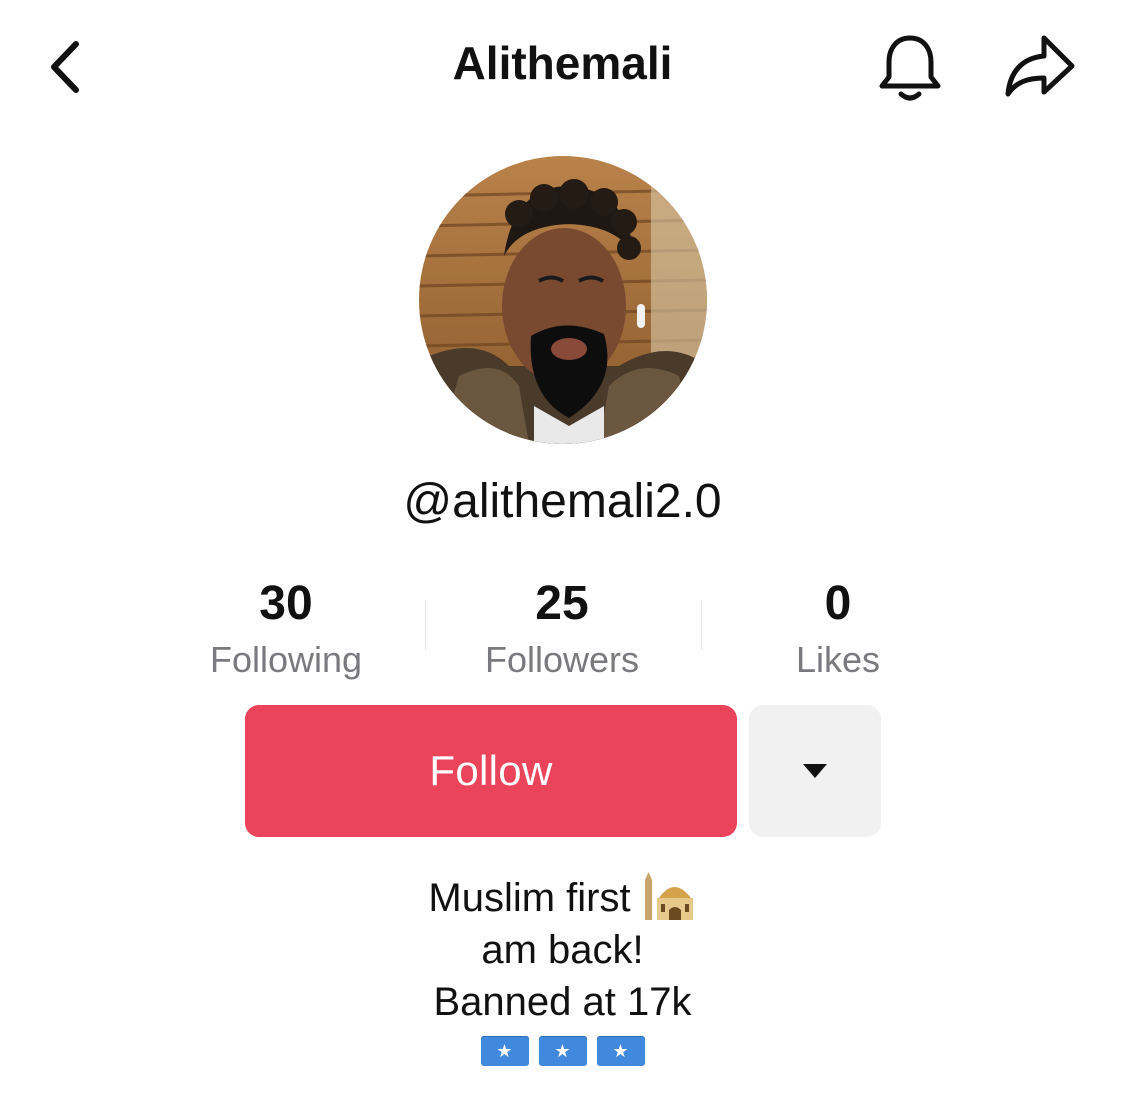 This screenshot has height=1097, width=1125. I want to click on share-button, so click(1040, 68).